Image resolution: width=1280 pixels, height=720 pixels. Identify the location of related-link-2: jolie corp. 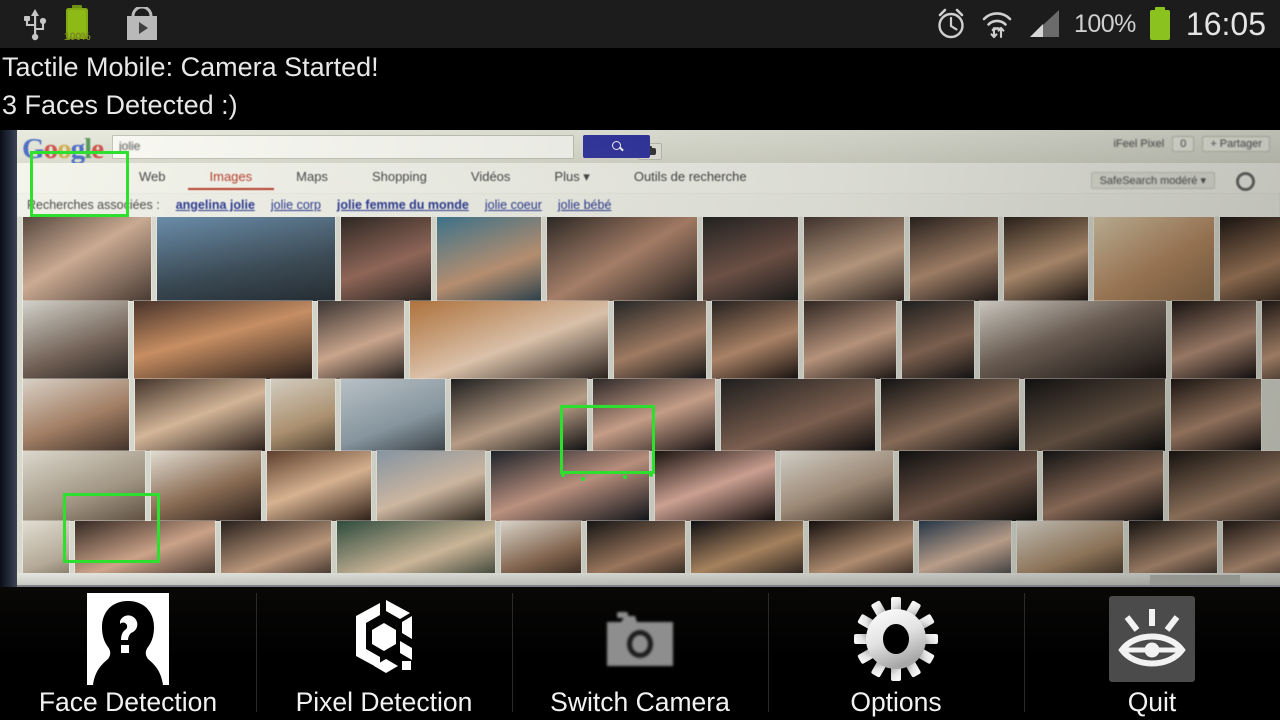
(296, 205).